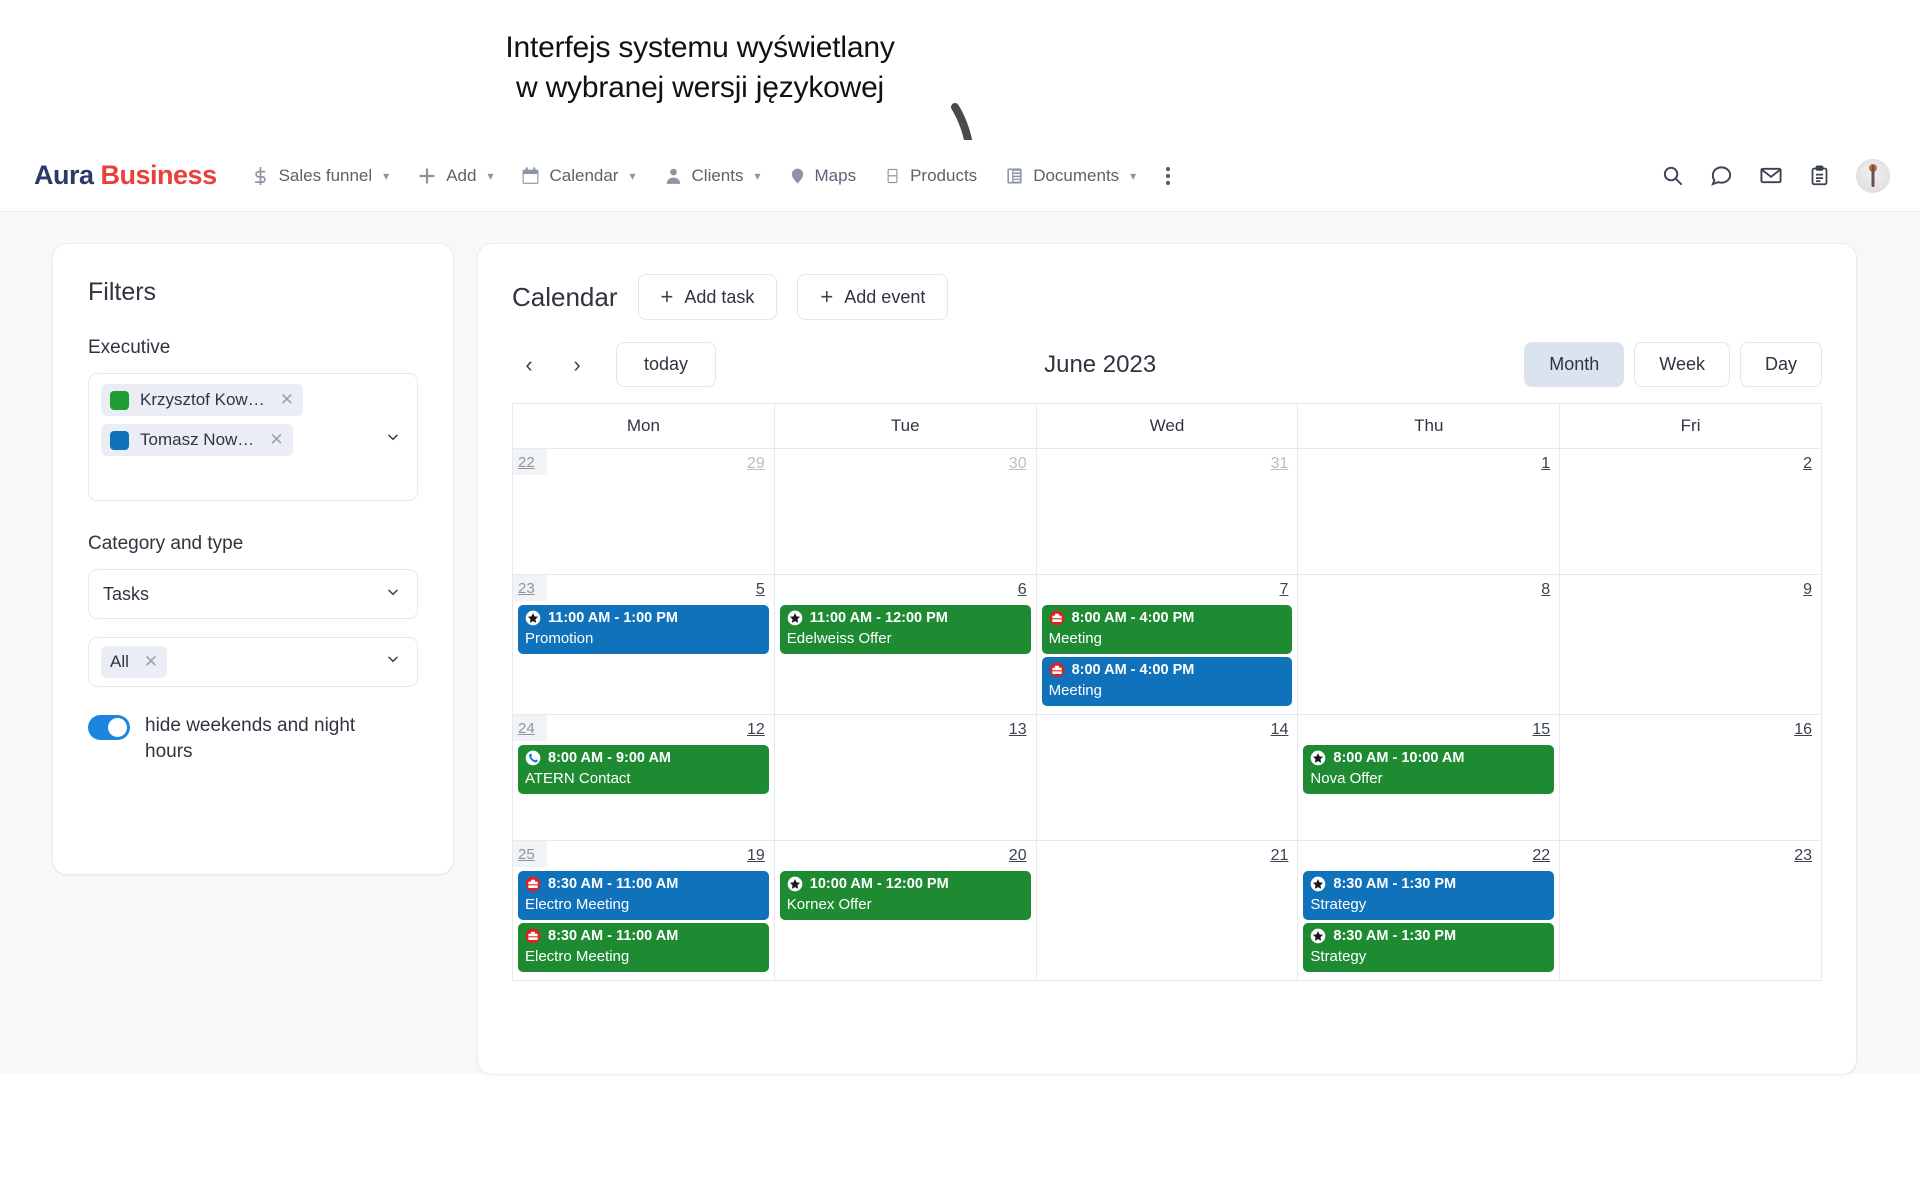 Image resolution: width=1920 pixels, height=1200 pixels. I want to click on hide-weekends-label: hide weekends and night hours, so click(250, 738).